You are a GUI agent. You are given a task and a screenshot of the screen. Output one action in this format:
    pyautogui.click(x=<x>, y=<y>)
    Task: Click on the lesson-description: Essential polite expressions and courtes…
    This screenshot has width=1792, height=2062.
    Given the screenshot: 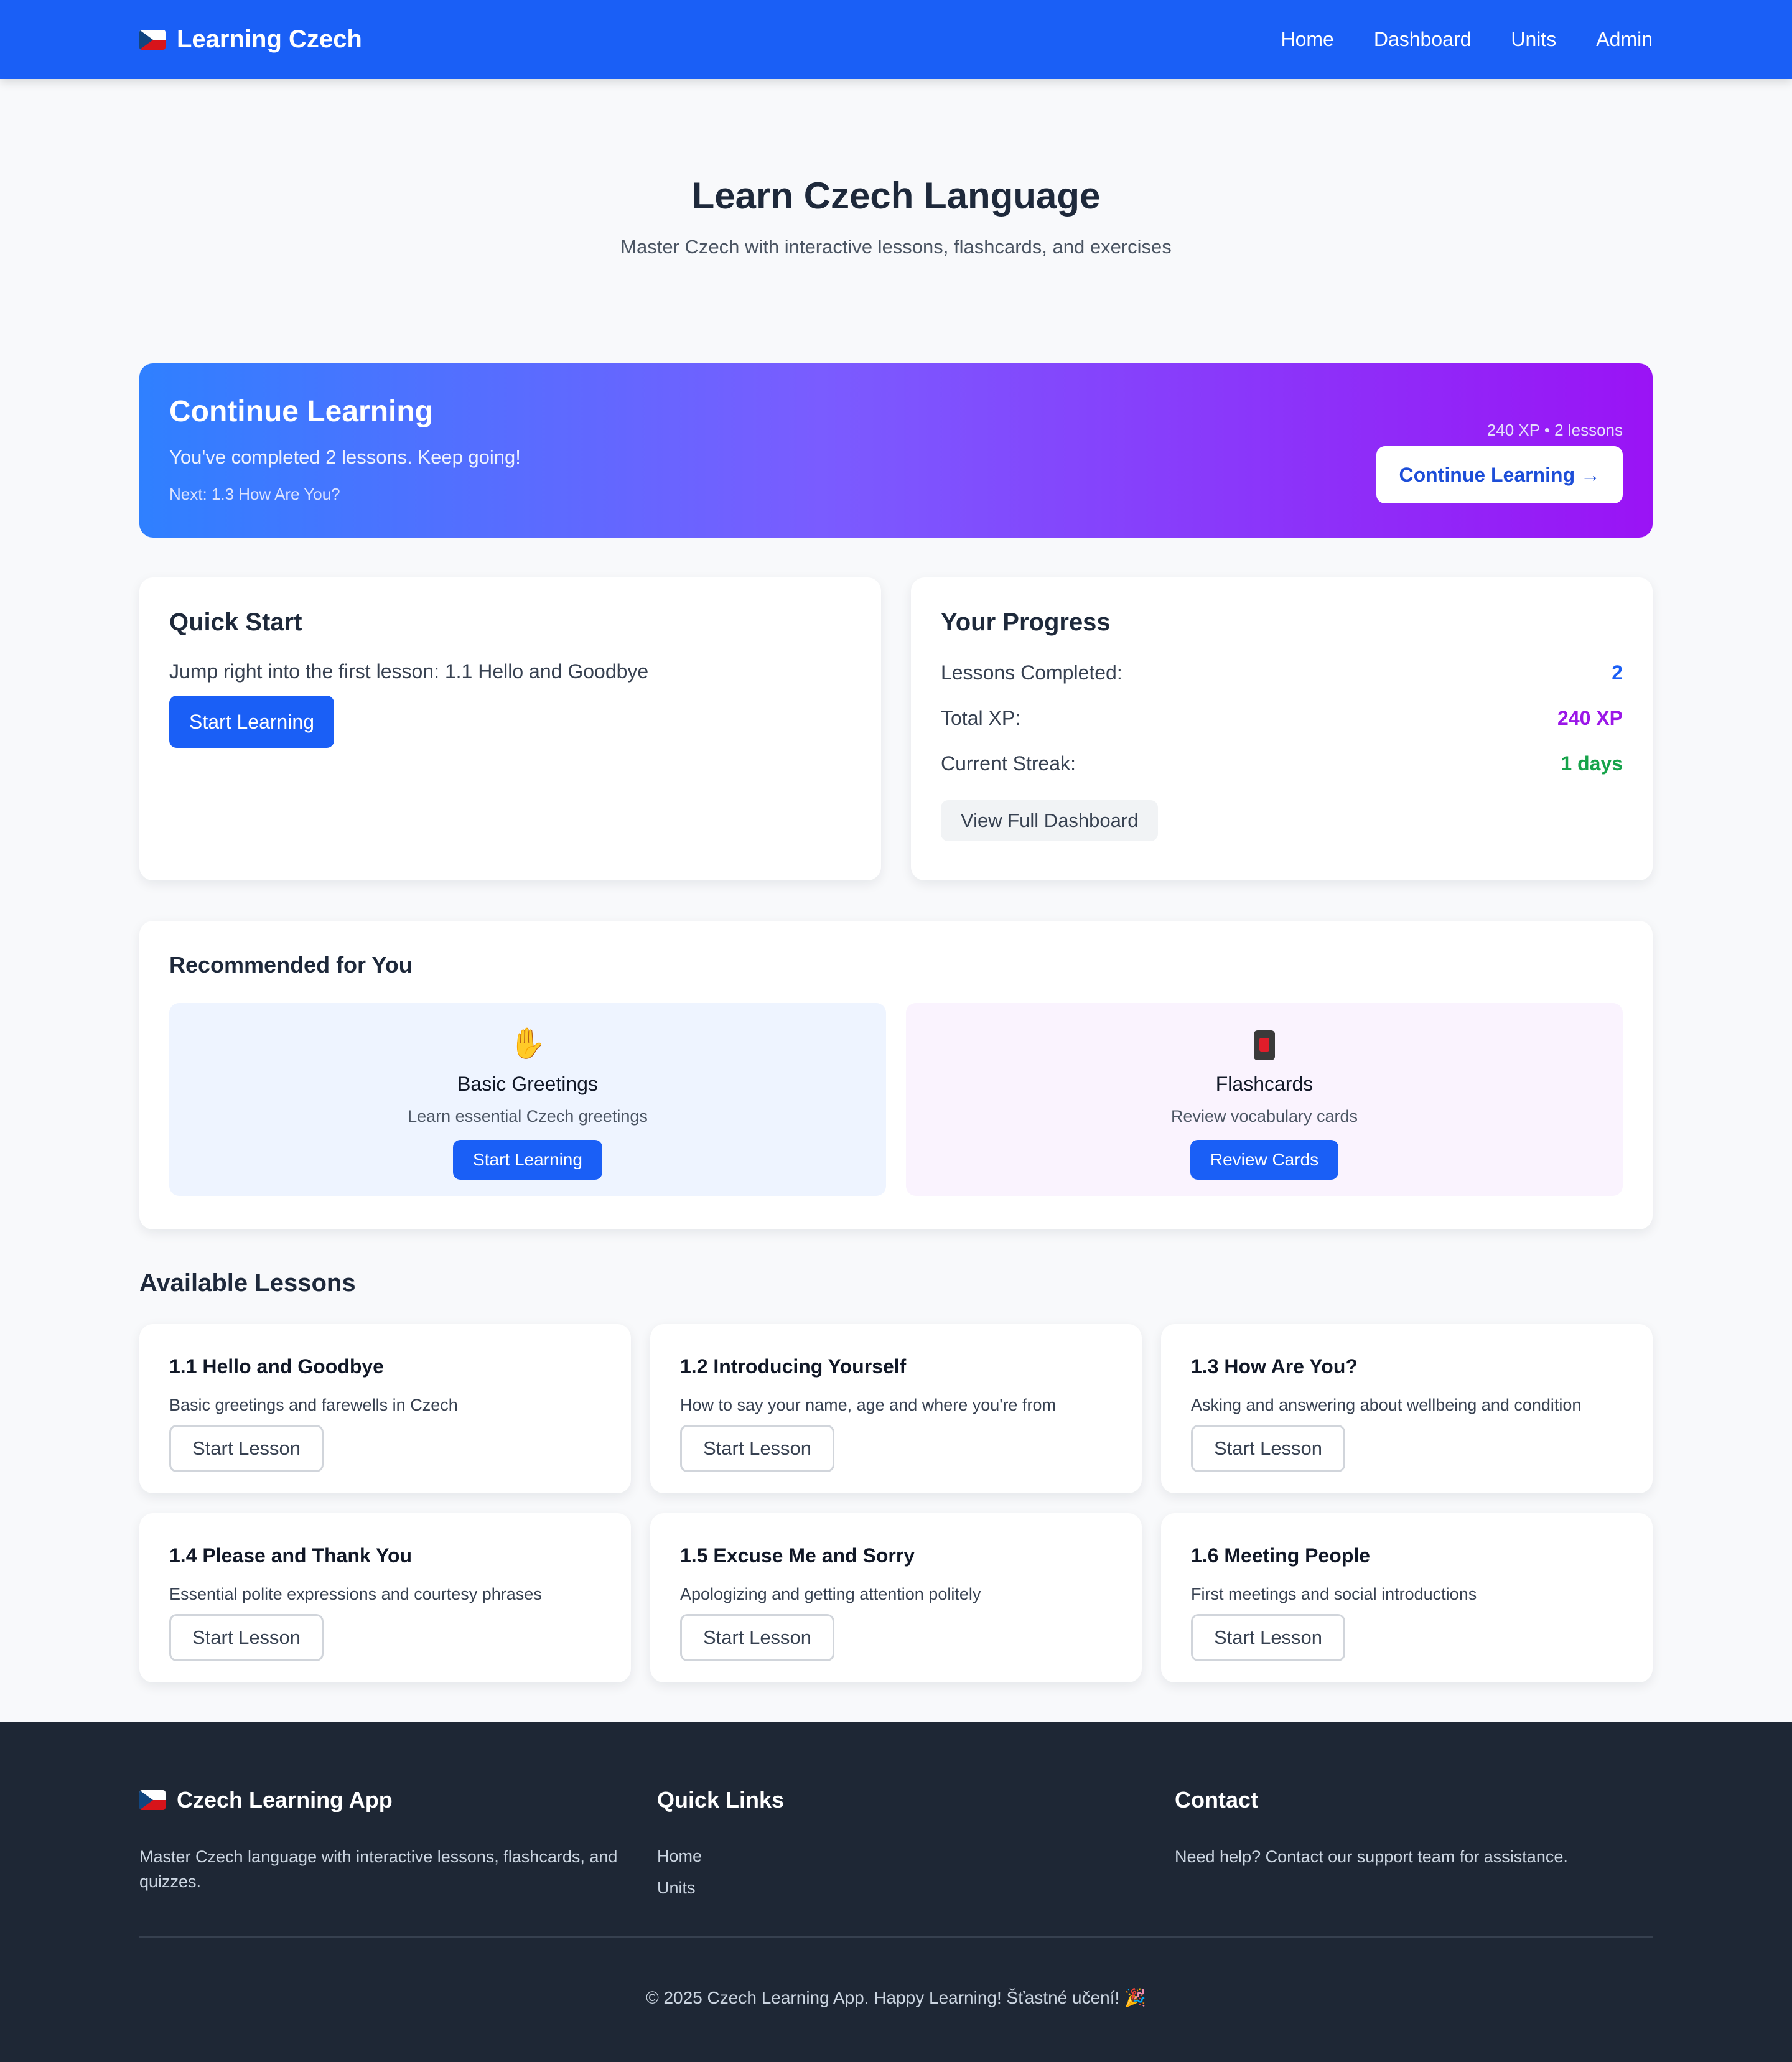 What is the action you would take?
    pyautogui.click(x=356, y=1594)
    